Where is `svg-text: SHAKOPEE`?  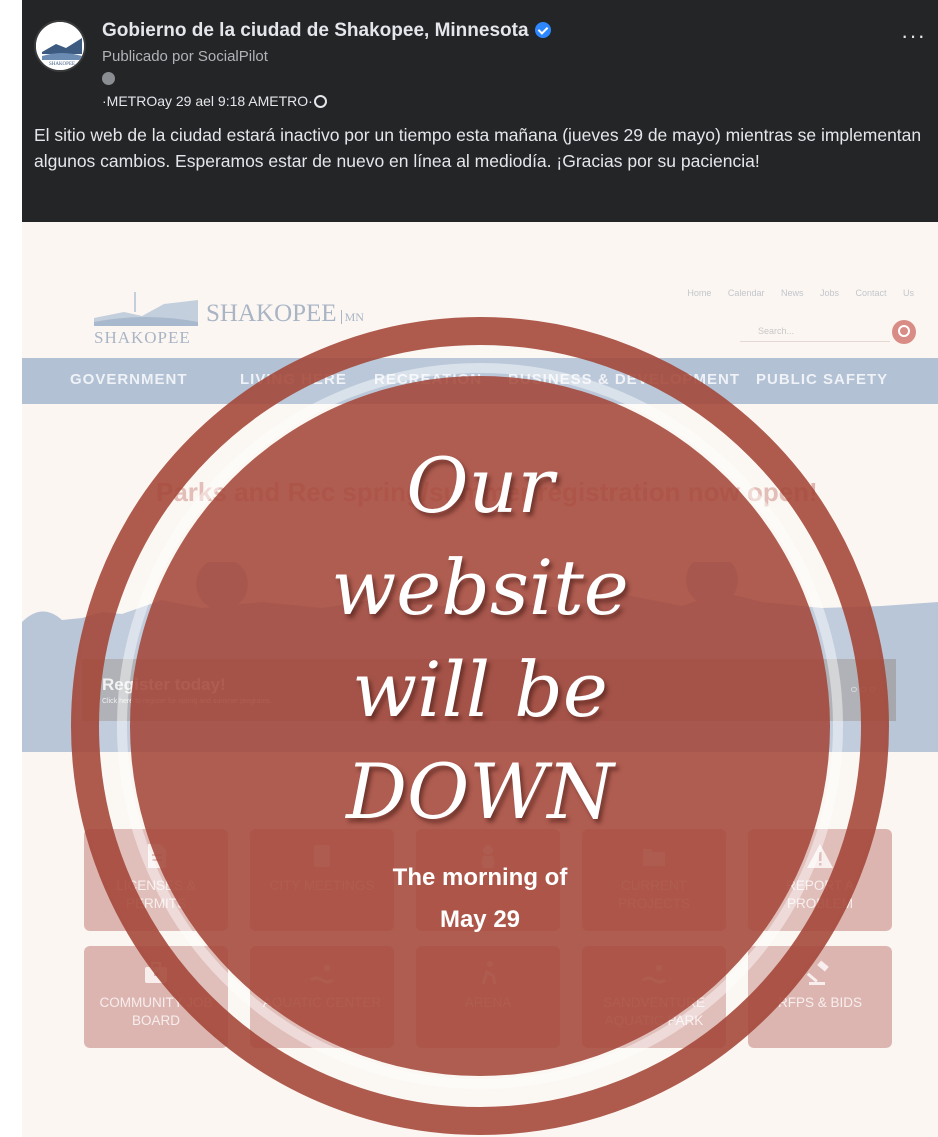 svg-text: SHAKOPEE is located at coordinates (62, 64).